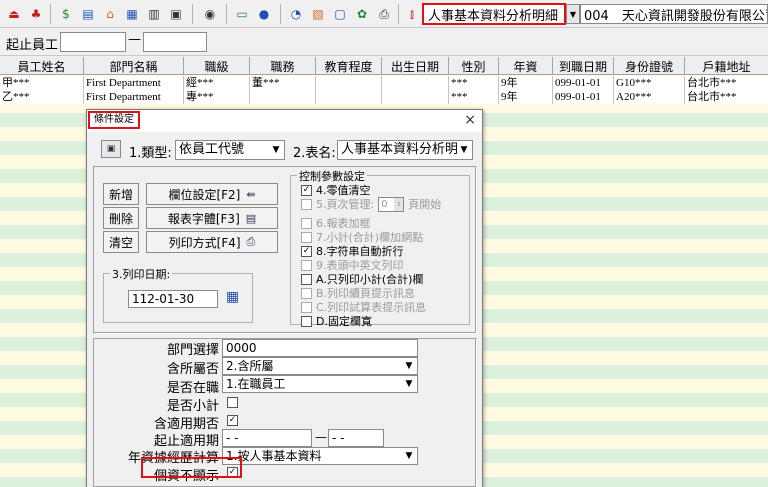  Describe the element at coordinates (336, 190) in the screenshot. I see `zero-clear-option: ✓ 4.零值清空` at that location.